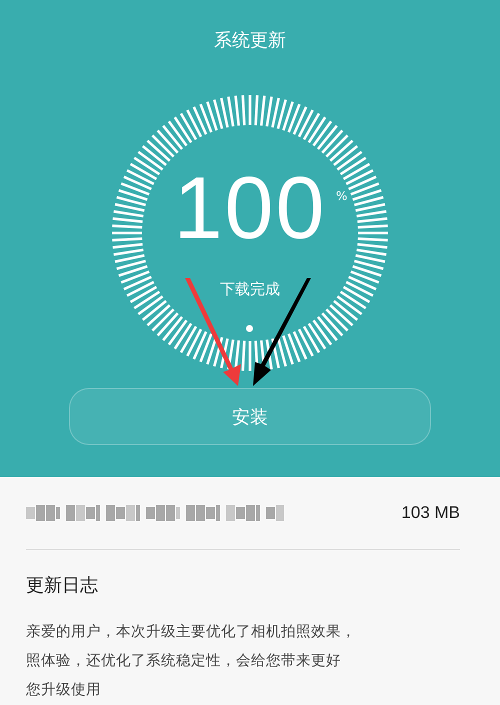 The image size is (500, 705). I want to click on progress-value: 100, so click(250, 208).